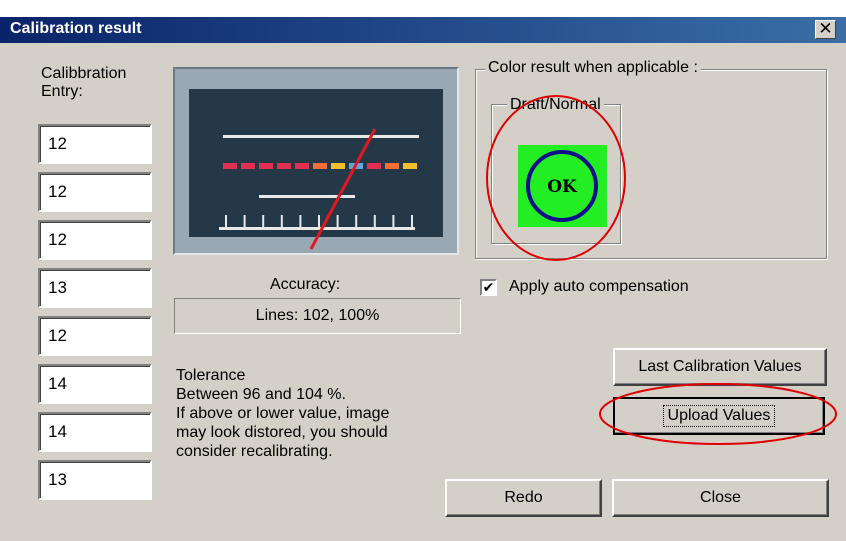 The width and height of the screenshot is (846, 541). What do you see at coordinates (317, 228) in the screenshot?
I see `gauge-baseline` at bounding box center [317, 228].